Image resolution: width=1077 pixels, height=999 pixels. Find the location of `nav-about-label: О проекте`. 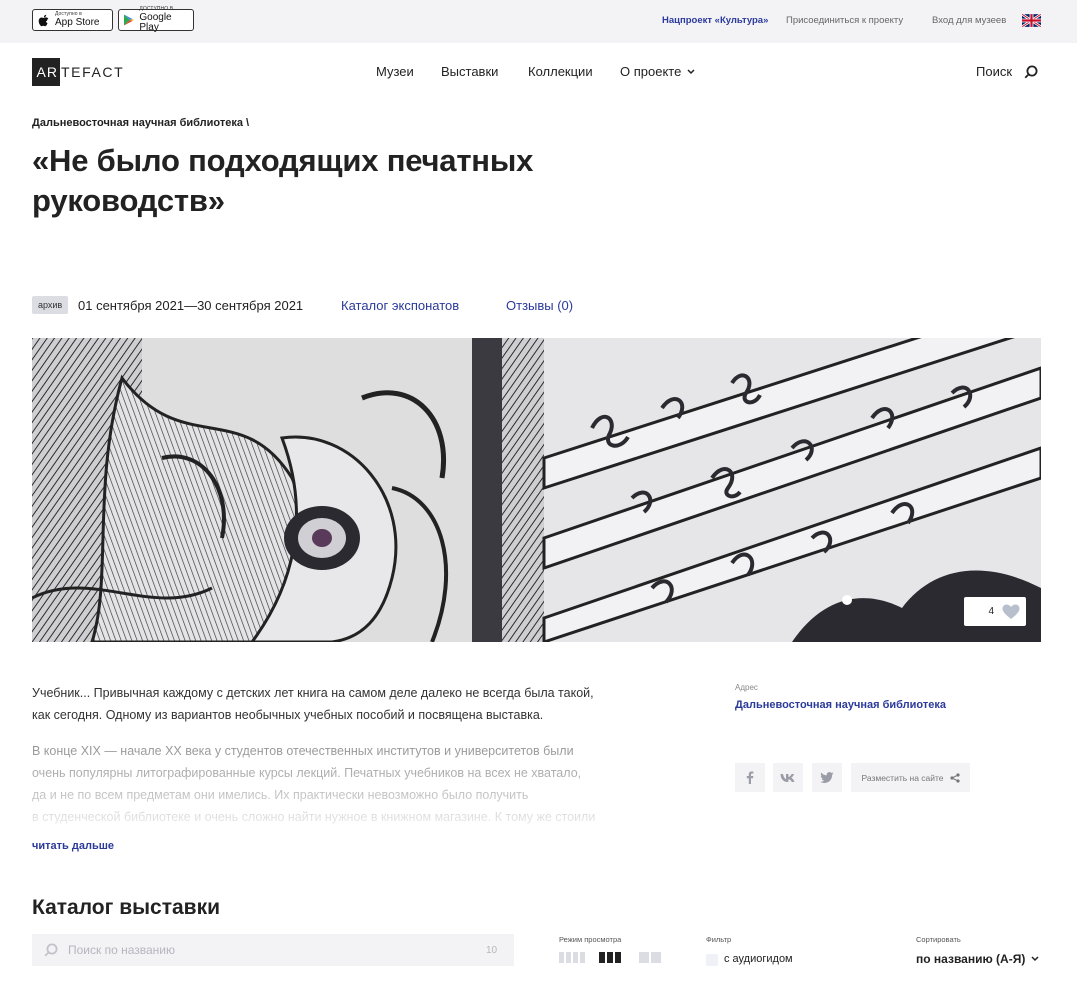

nav-about-label: О проекте is located at coordinates (651, 71).